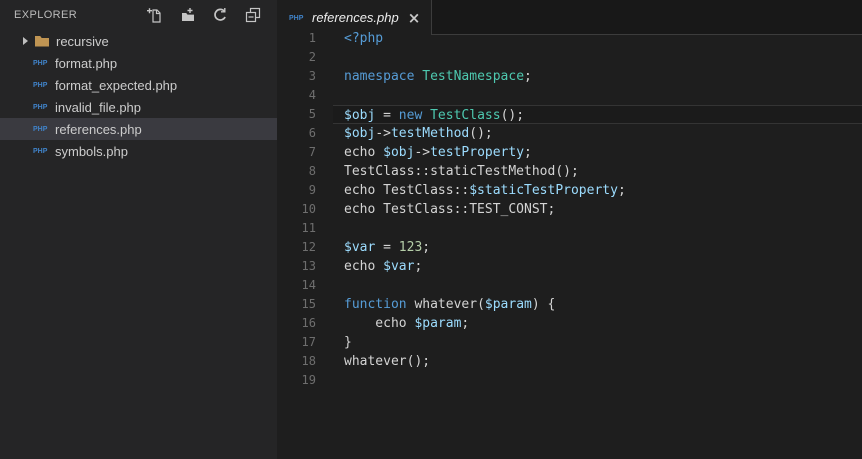 Image resolution: width=862 pixels, height=459 pixels. I want to click on code-line-19: 19, so click(569, 380).